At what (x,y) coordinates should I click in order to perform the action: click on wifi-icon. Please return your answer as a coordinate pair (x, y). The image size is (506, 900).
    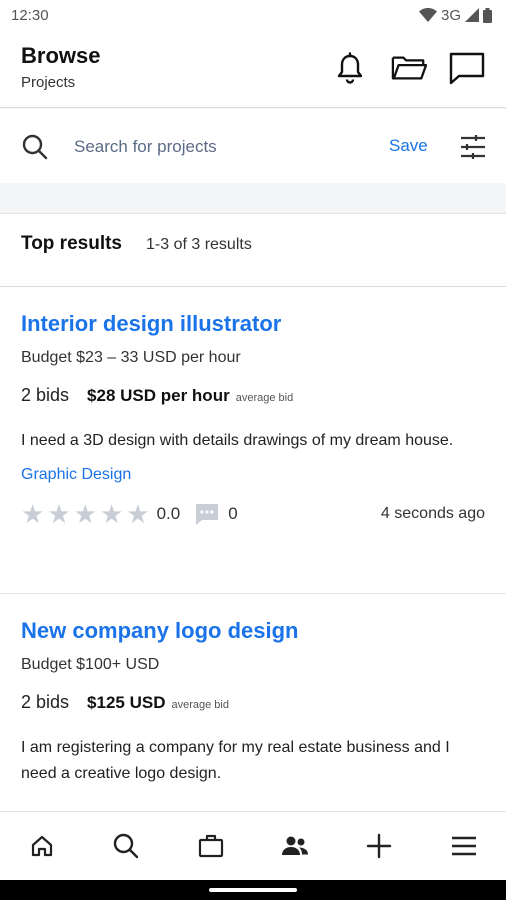
    Looking at the image, I should click on (427, 15).